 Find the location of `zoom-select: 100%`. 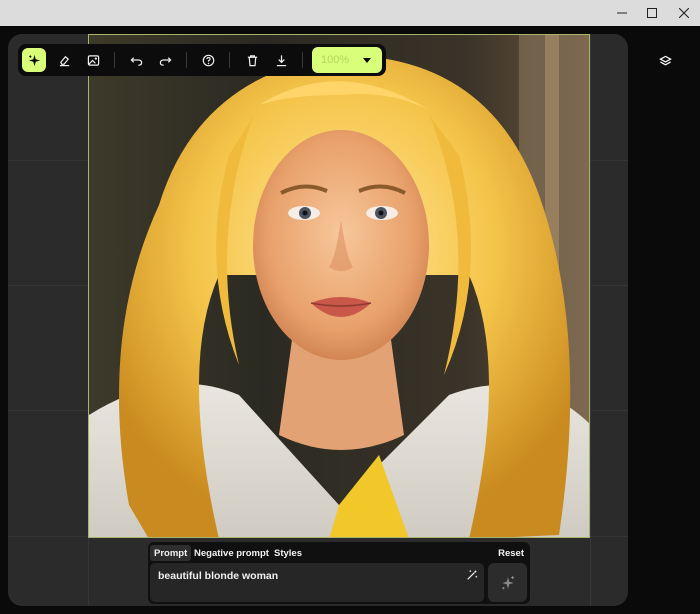

zoom-select: 100% is located at coordinates (347, 60).